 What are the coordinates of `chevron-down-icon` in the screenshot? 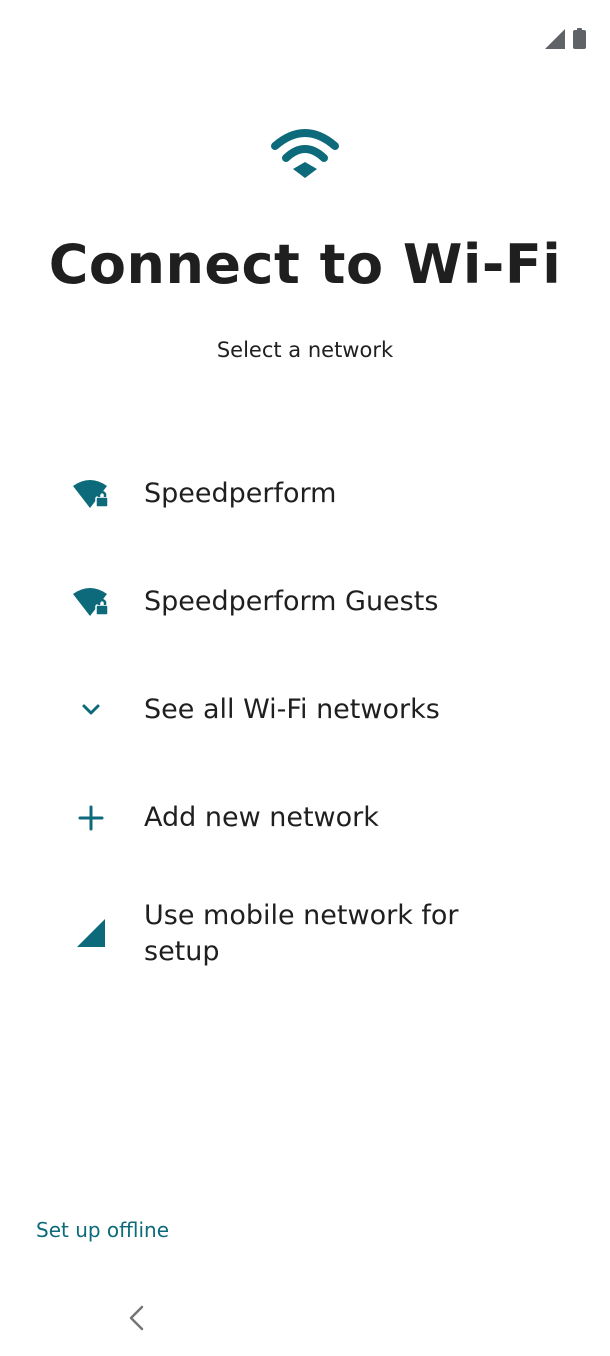 It's located at (91, 710).